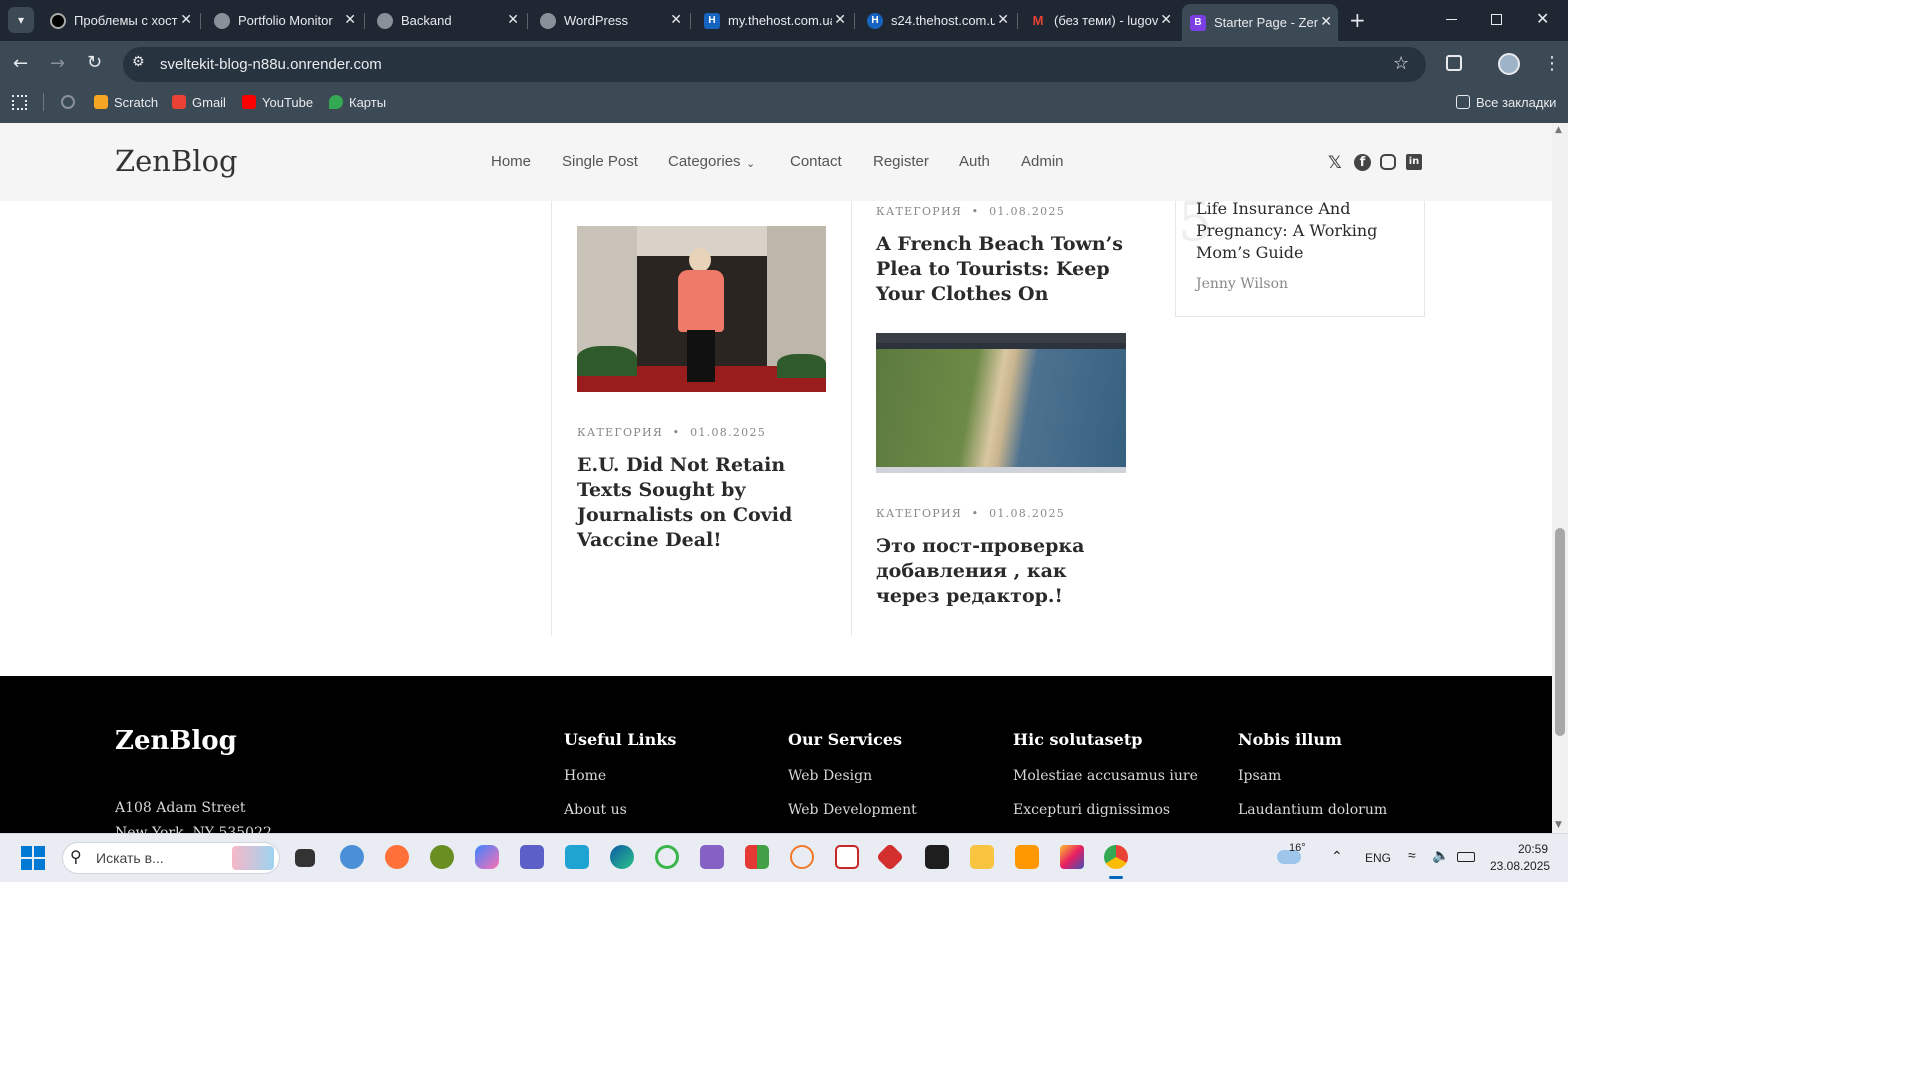  Describe the element at coordinates (1042, 161) in the screenshot. I see `nav-admin: Admin` at that location.